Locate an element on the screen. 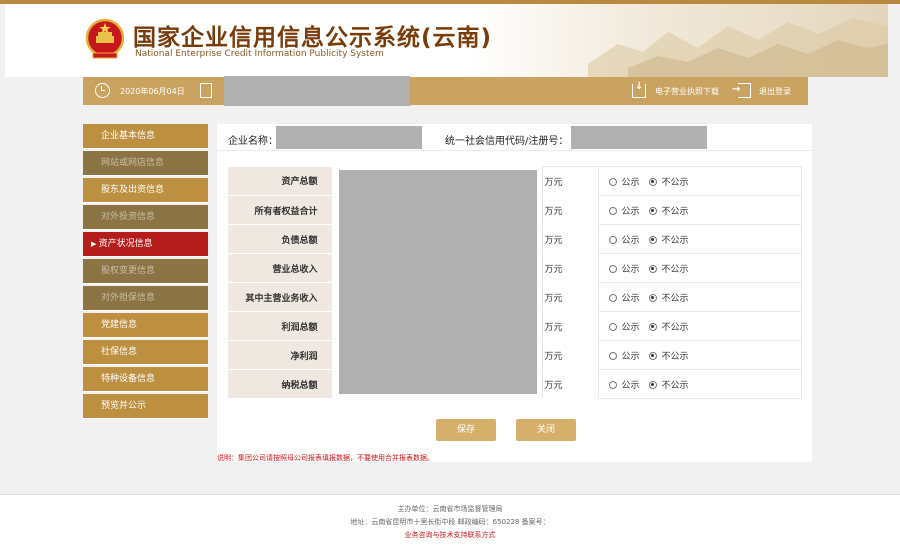 This screenshot has width=900, height=552. clock-icon is located at coordinates (102, 90).